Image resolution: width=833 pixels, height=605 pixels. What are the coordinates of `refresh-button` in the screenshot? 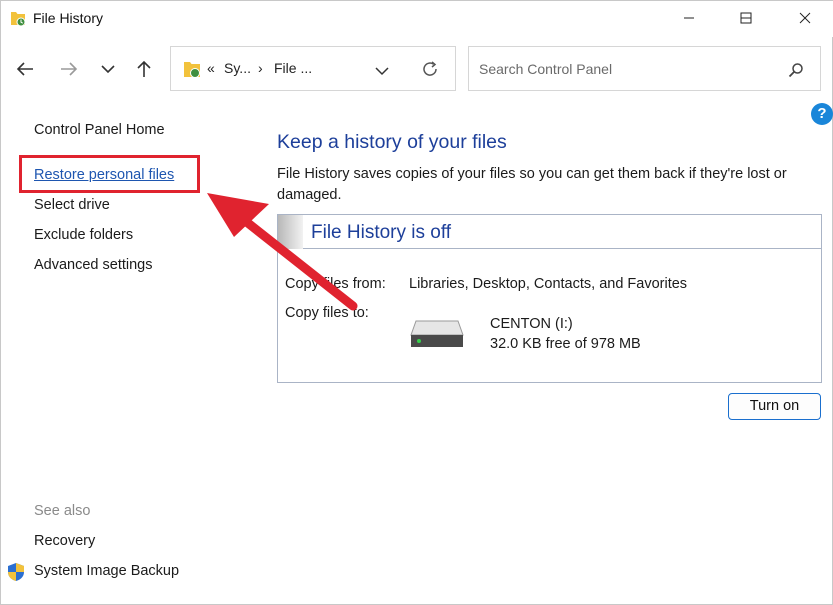 It's located at (430, 71).